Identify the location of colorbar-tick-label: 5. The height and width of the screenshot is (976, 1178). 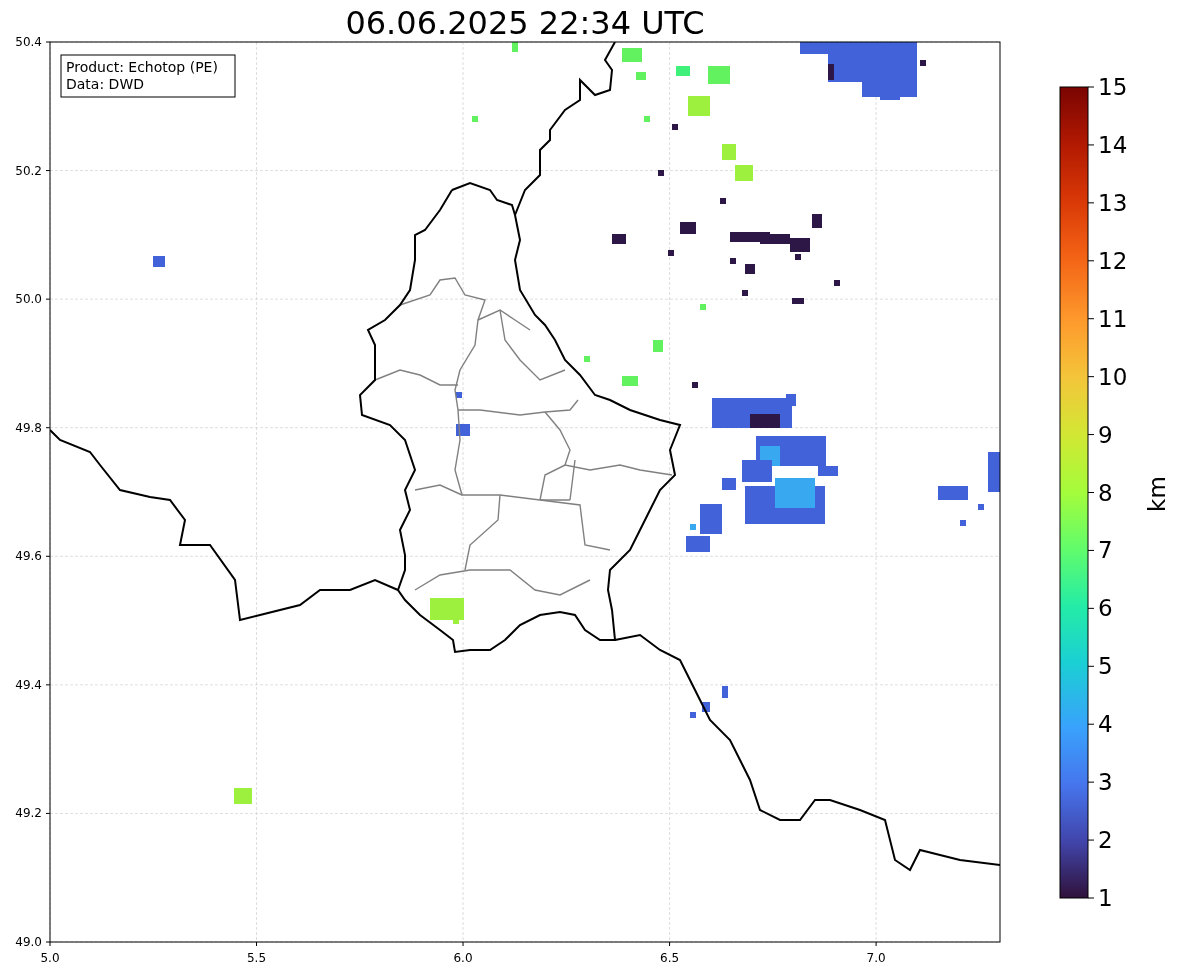
(1105, 666).